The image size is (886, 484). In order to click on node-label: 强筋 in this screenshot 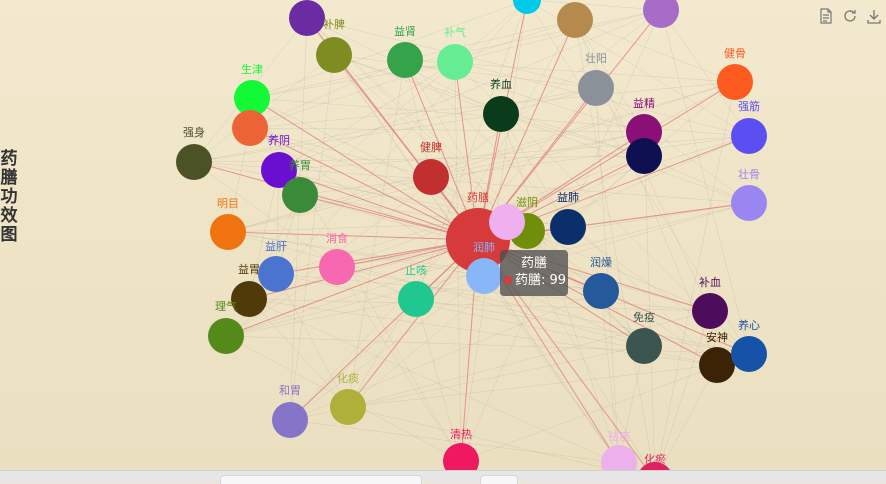, I will do `click(749, 106)`.